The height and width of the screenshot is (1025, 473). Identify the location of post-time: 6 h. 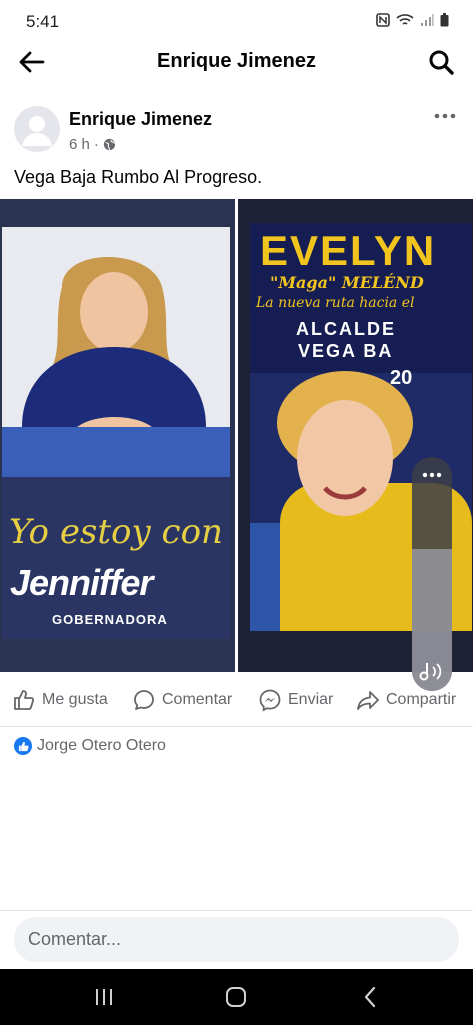
(79, 144).